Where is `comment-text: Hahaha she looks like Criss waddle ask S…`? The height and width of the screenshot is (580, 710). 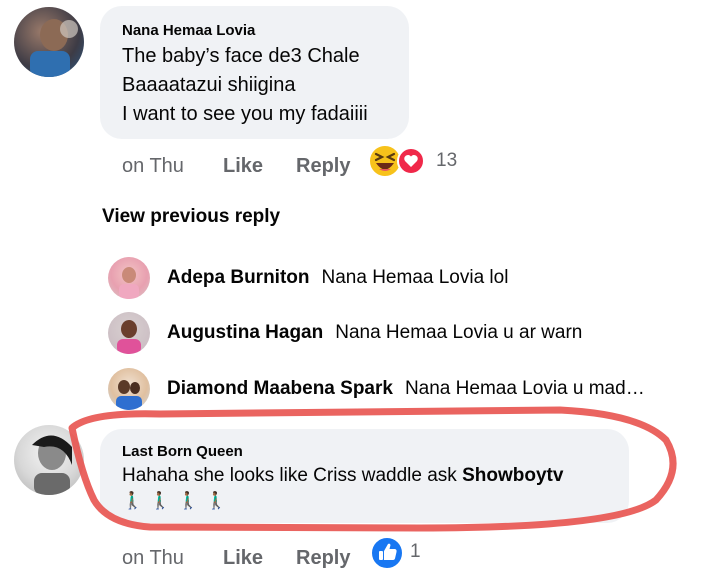
comment-text: Hahaha she looks like Criss waddle ask S… is located at coordinates (342, 475).